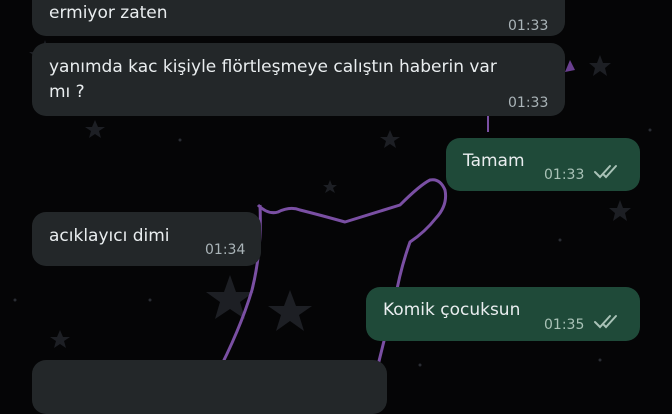 This screenshot has width=672, height=414. What do you see at coordinates (108, 13) in the screenshot?
I see `message-text: ermiyor zaten` at bounding box center [108, 13].